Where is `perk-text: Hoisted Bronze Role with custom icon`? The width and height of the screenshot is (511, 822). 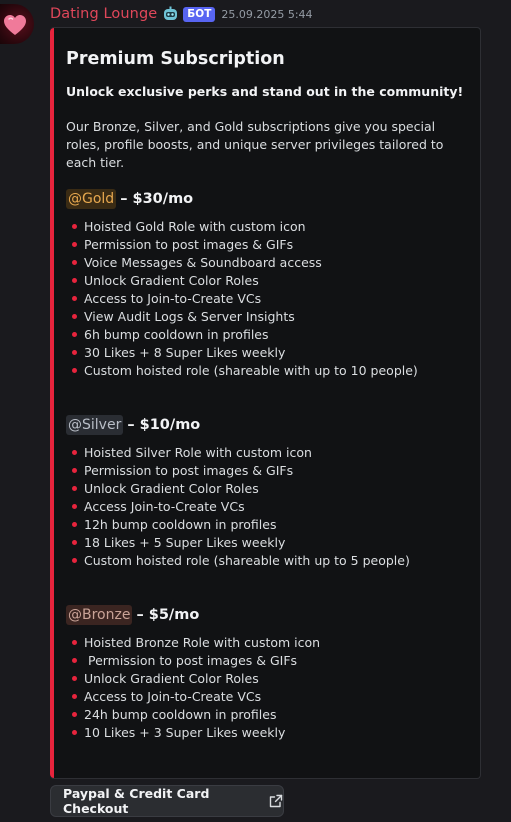 perk-text: Hoisted Bronze Role with custom icon is located at coordinates (202, 642).